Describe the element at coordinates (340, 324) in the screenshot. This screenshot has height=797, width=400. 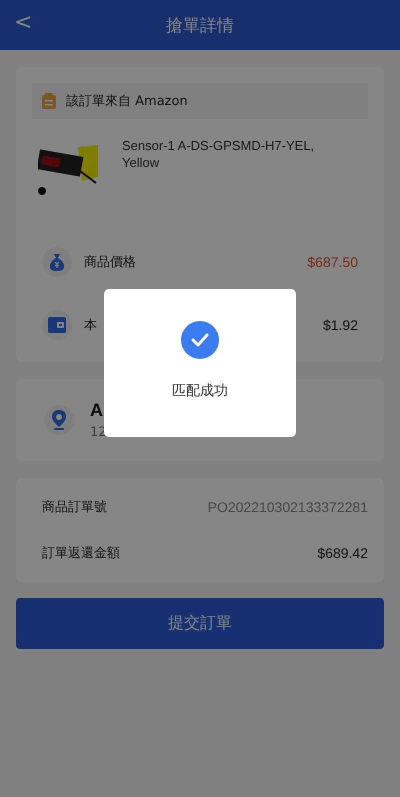
I see `row-value: $1.92` at that location.